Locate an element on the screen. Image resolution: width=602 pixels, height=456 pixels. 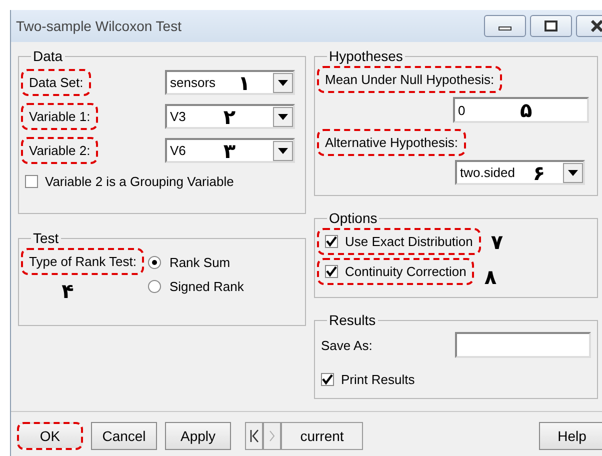
maximize-button is located at coordinates (551, 26).